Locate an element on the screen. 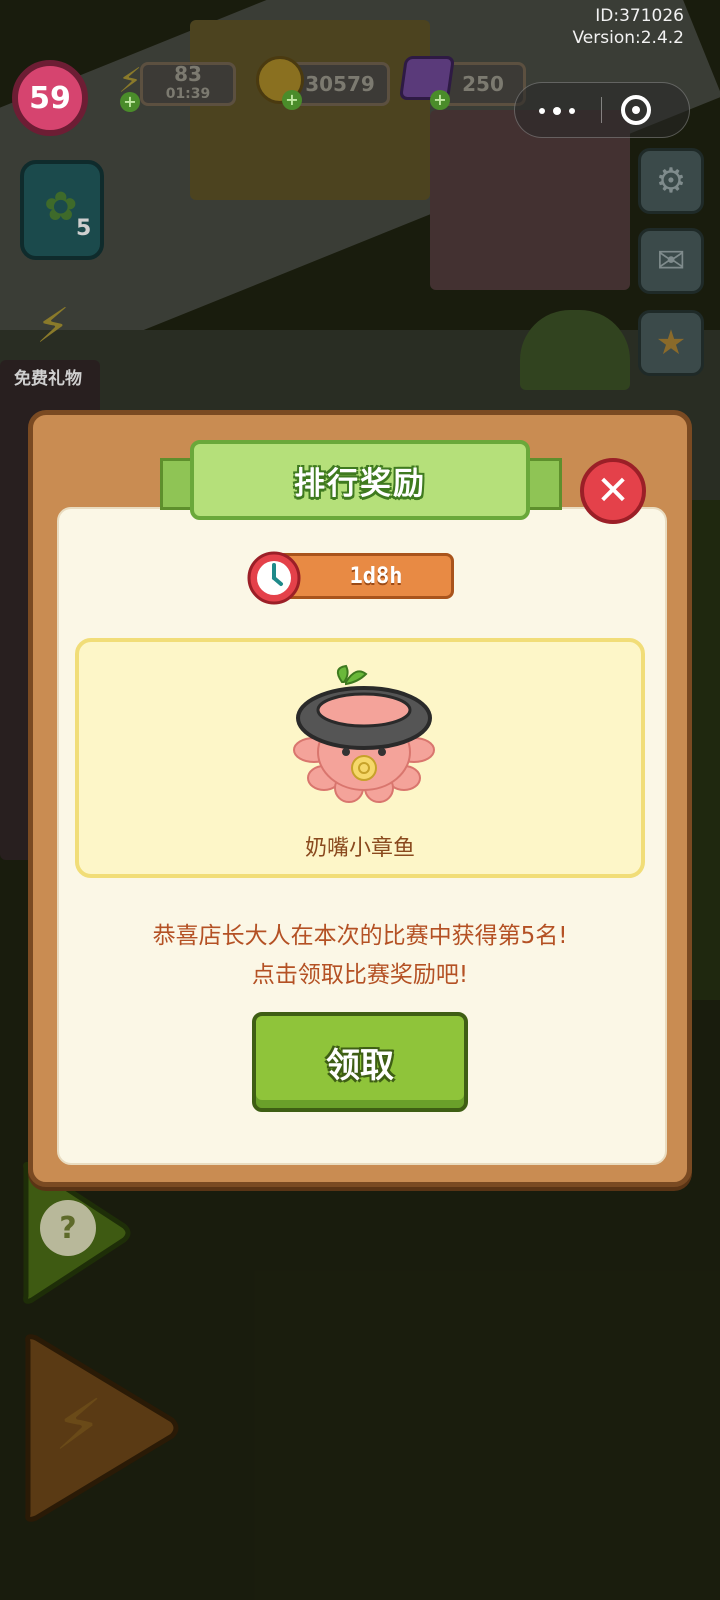 The width and height of the screenshot is (720, 1600). energy-plus-icon: + is located at coordinates (130, 102).